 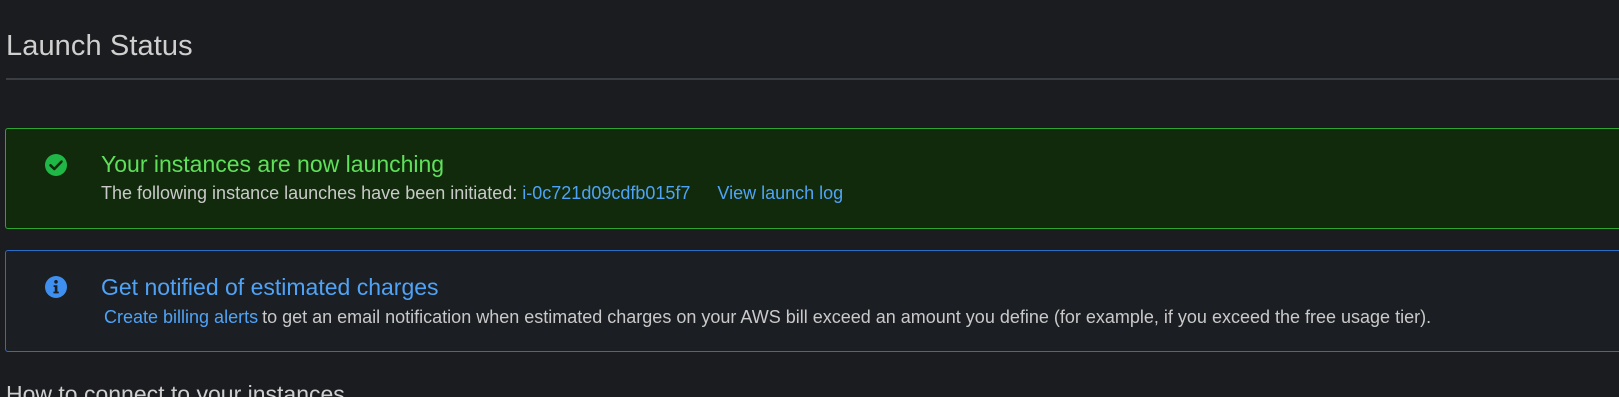 I want to click on billing-info-heading: Get notified of estimated charges, so click(x=270, y=287).